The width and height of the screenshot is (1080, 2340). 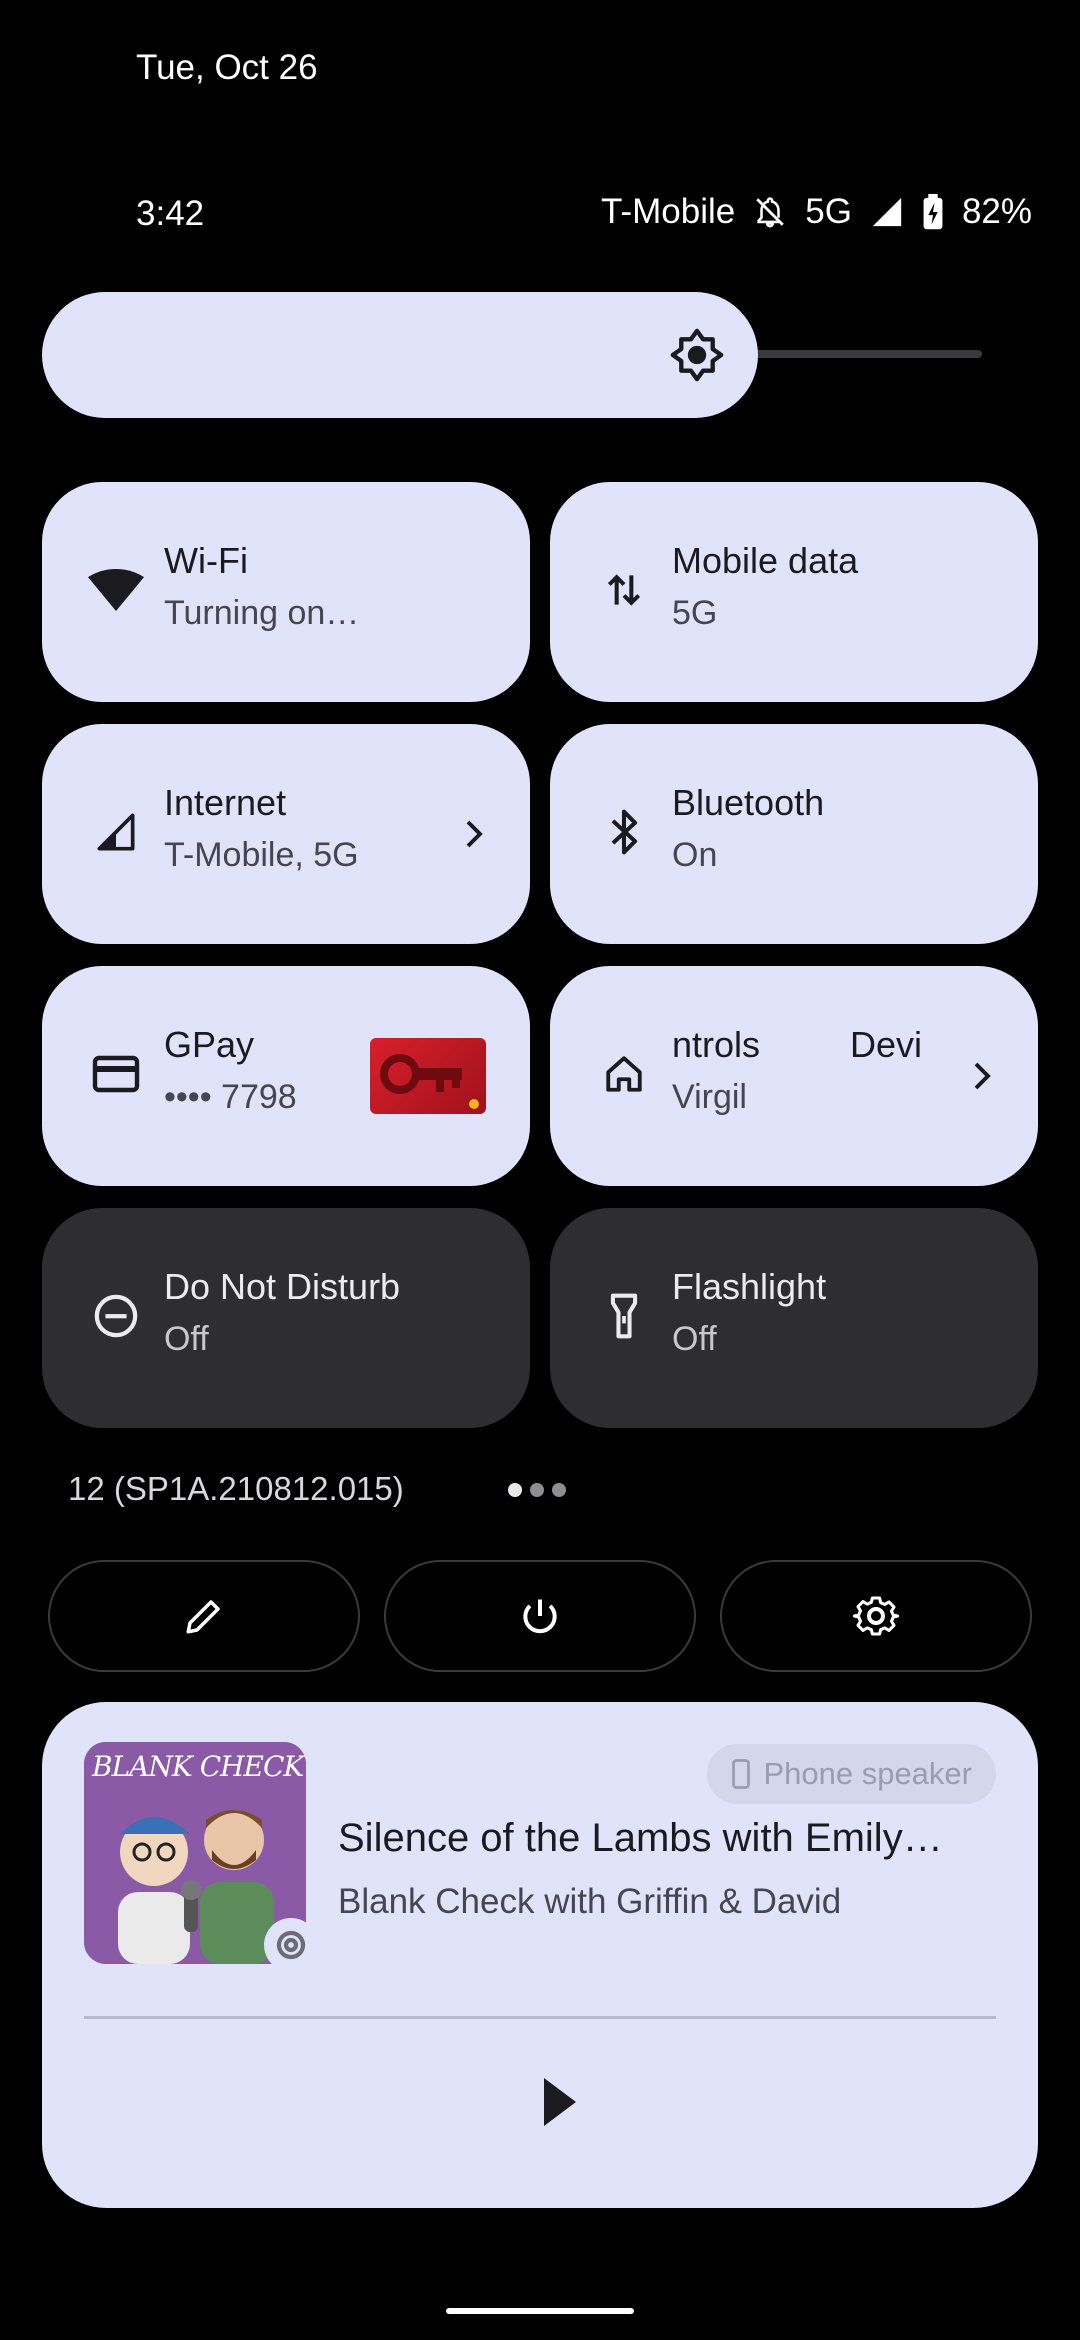 What do you see at coordinates (116, 832) in the screenshot?
I see `cell-signal-icon` at bounding box center [116, 832].